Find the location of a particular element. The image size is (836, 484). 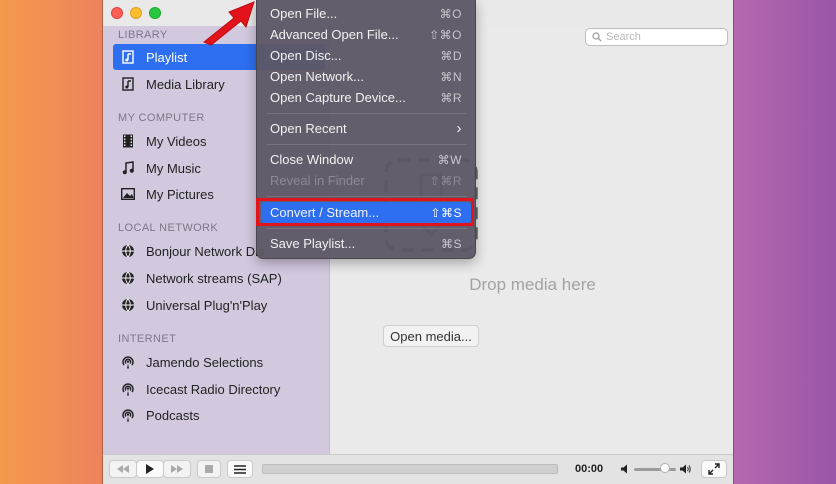

play-icon is located at coordinates (150, 469).